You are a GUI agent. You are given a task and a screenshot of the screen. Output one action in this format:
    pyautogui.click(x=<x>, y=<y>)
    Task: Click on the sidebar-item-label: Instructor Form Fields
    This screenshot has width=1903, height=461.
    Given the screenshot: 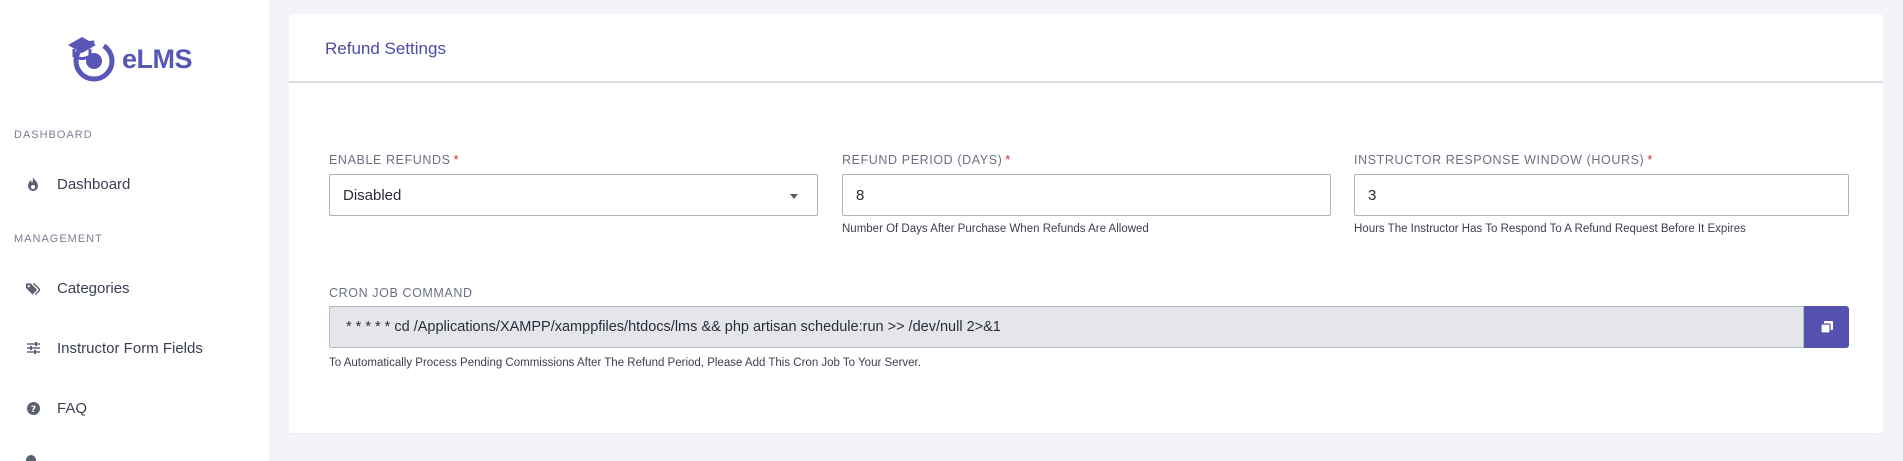 What is the action you would take?
    pyautogui.click(x=130, y=348)
    